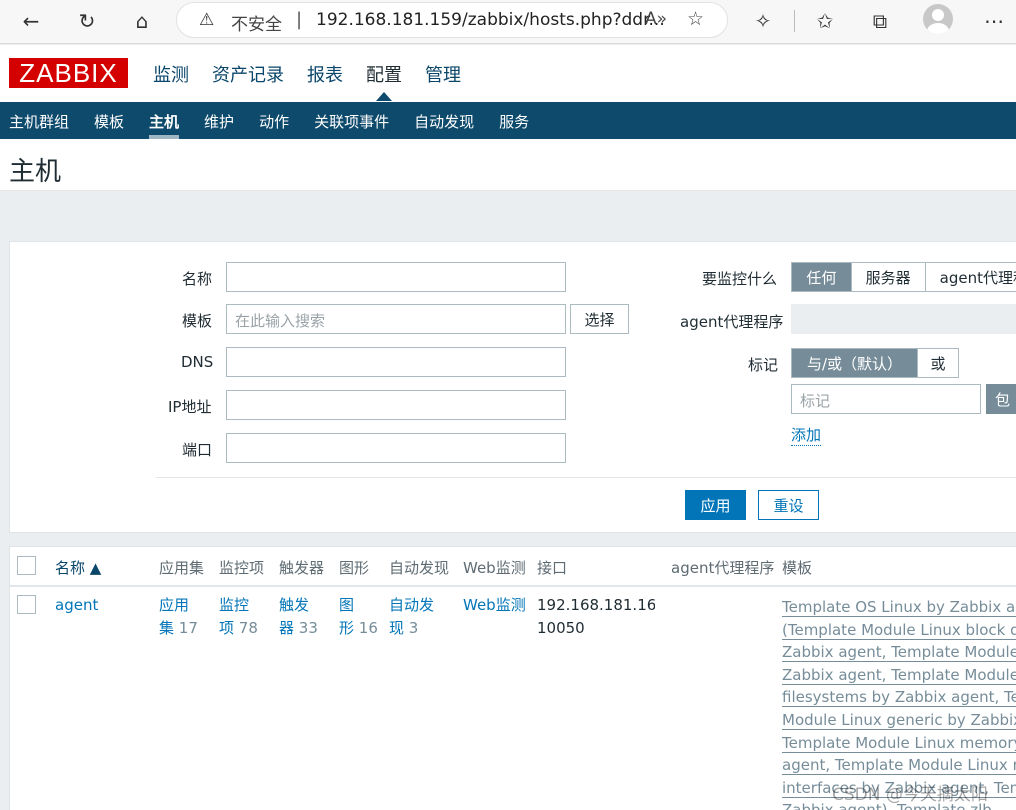 This screenshot has height=810, width=1016. What do you see at coordinates (413, 628) in the screenshot?
I see `discovery-count: 3` at bounding box center [413, 628].